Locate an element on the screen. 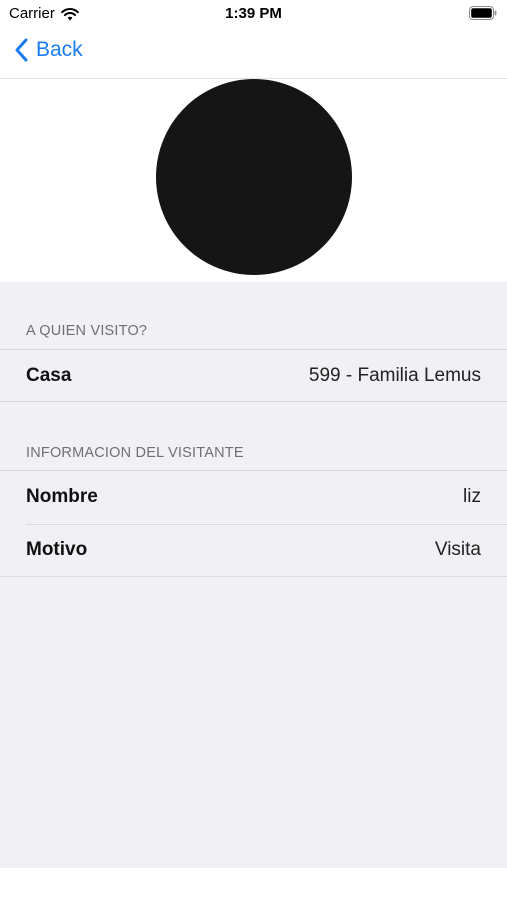 The height and width of the screenshot is (900, 507). status-time: 1:39 PM is located at coordinates (253, 13).